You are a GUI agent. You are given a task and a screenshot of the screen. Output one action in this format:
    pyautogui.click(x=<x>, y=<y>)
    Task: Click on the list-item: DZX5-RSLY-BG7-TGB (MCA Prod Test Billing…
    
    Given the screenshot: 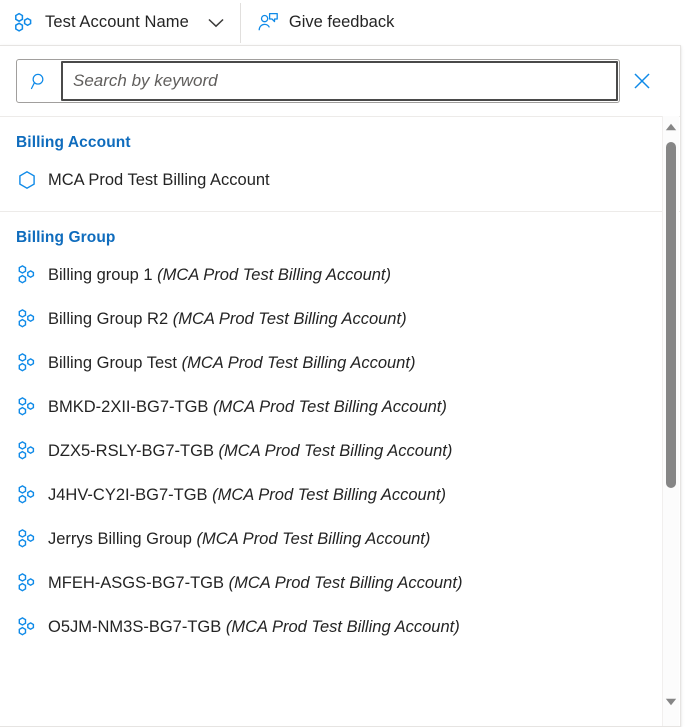 What is the action you would take?
    pyautogui.click(x=340, y=451)
    